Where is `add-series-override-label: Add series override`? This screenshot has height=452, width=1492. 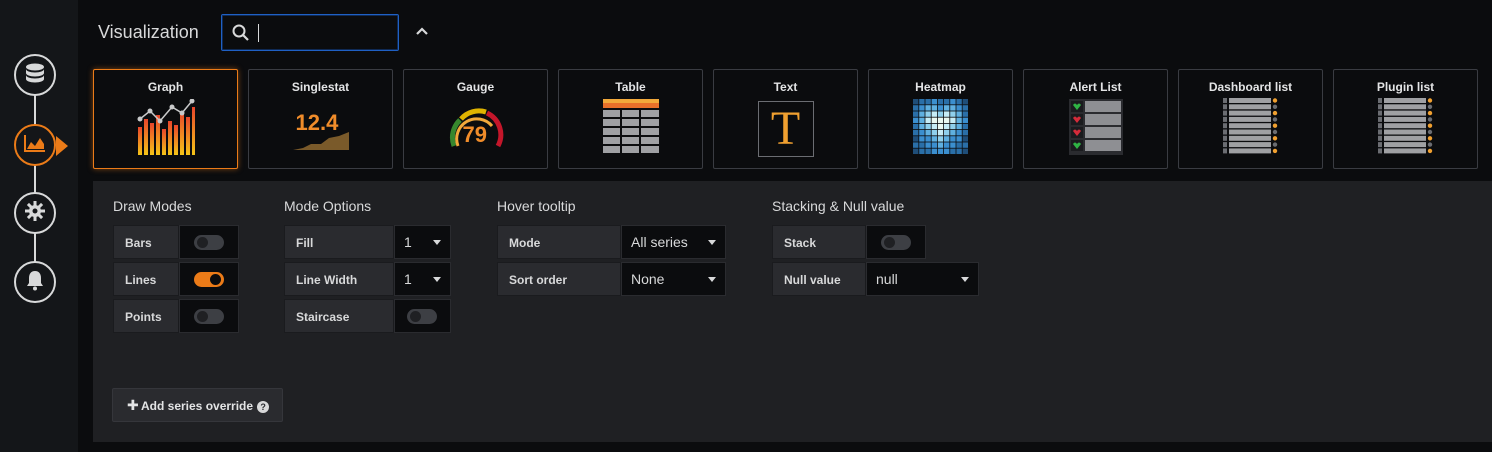
add-series-override-label: Add series override is located at coordinates (197, 406).